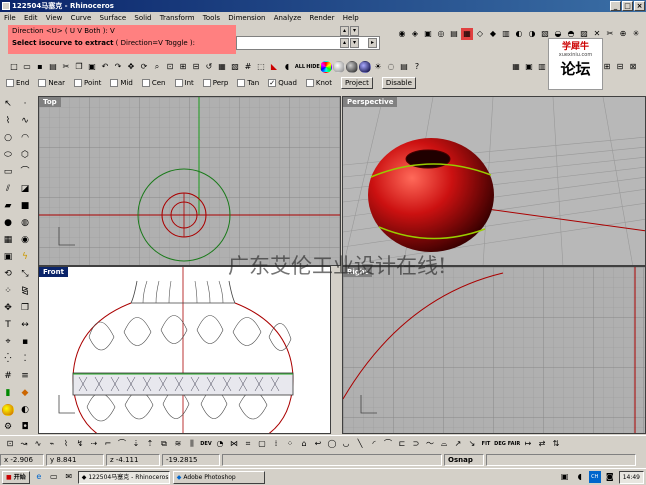 This screenshot has width=646, height=485. Describe the element at coordinates (360, 444) in the screenshot. I see `line-tool-icon: ╲` at that location.